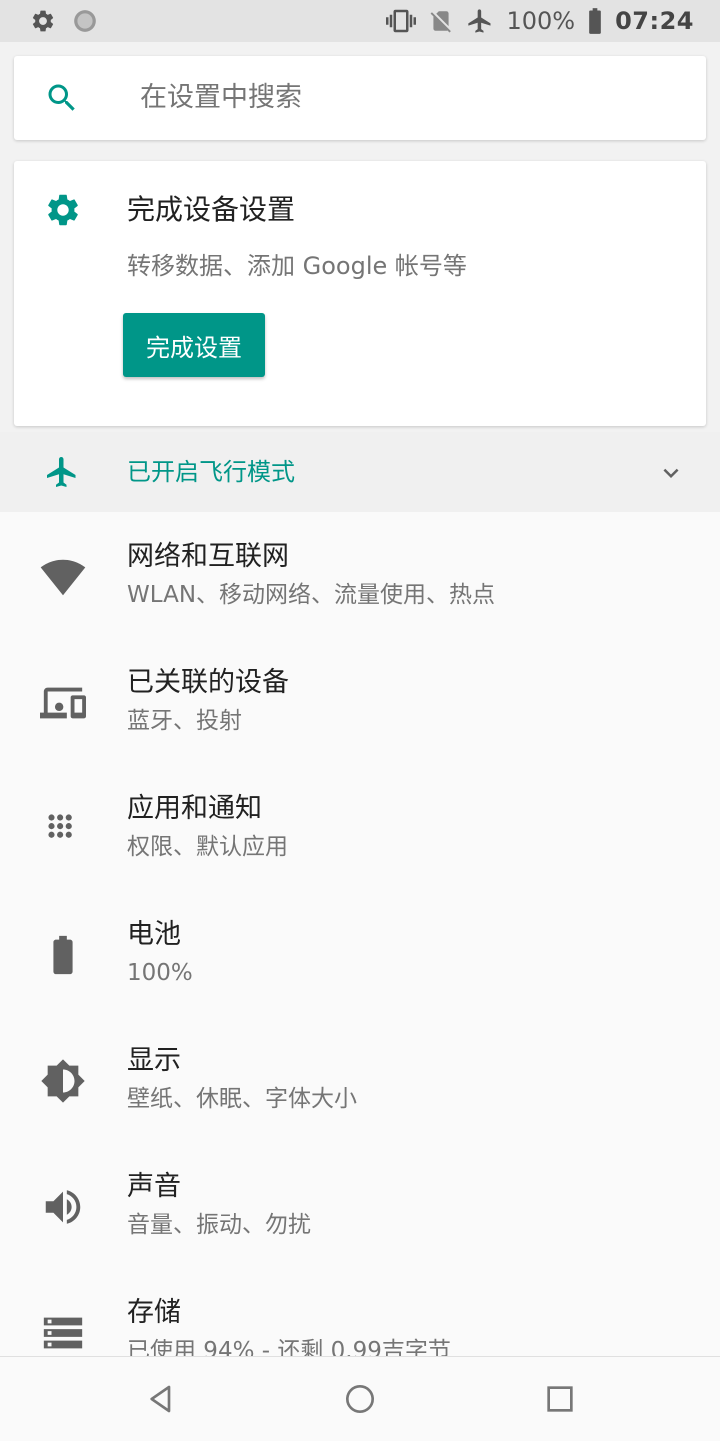 The height and width of the screenshot is (1441, 720). What do you see at coordinates (479, 21) in the screenshot?
I see `airplane-status-icon` at bounding box center [479, 21].